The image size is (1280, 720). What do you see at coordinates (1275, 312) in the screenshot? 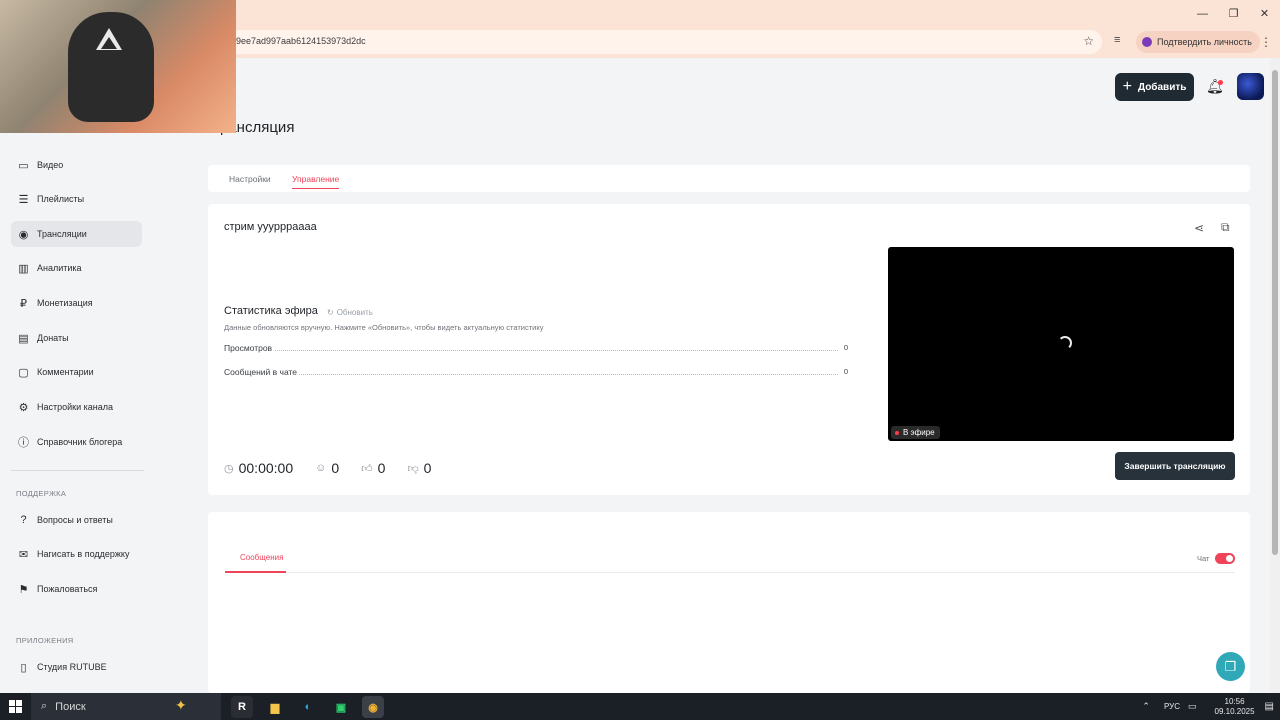
I see `scroll-thumb` at bounding box center [1275, 312].